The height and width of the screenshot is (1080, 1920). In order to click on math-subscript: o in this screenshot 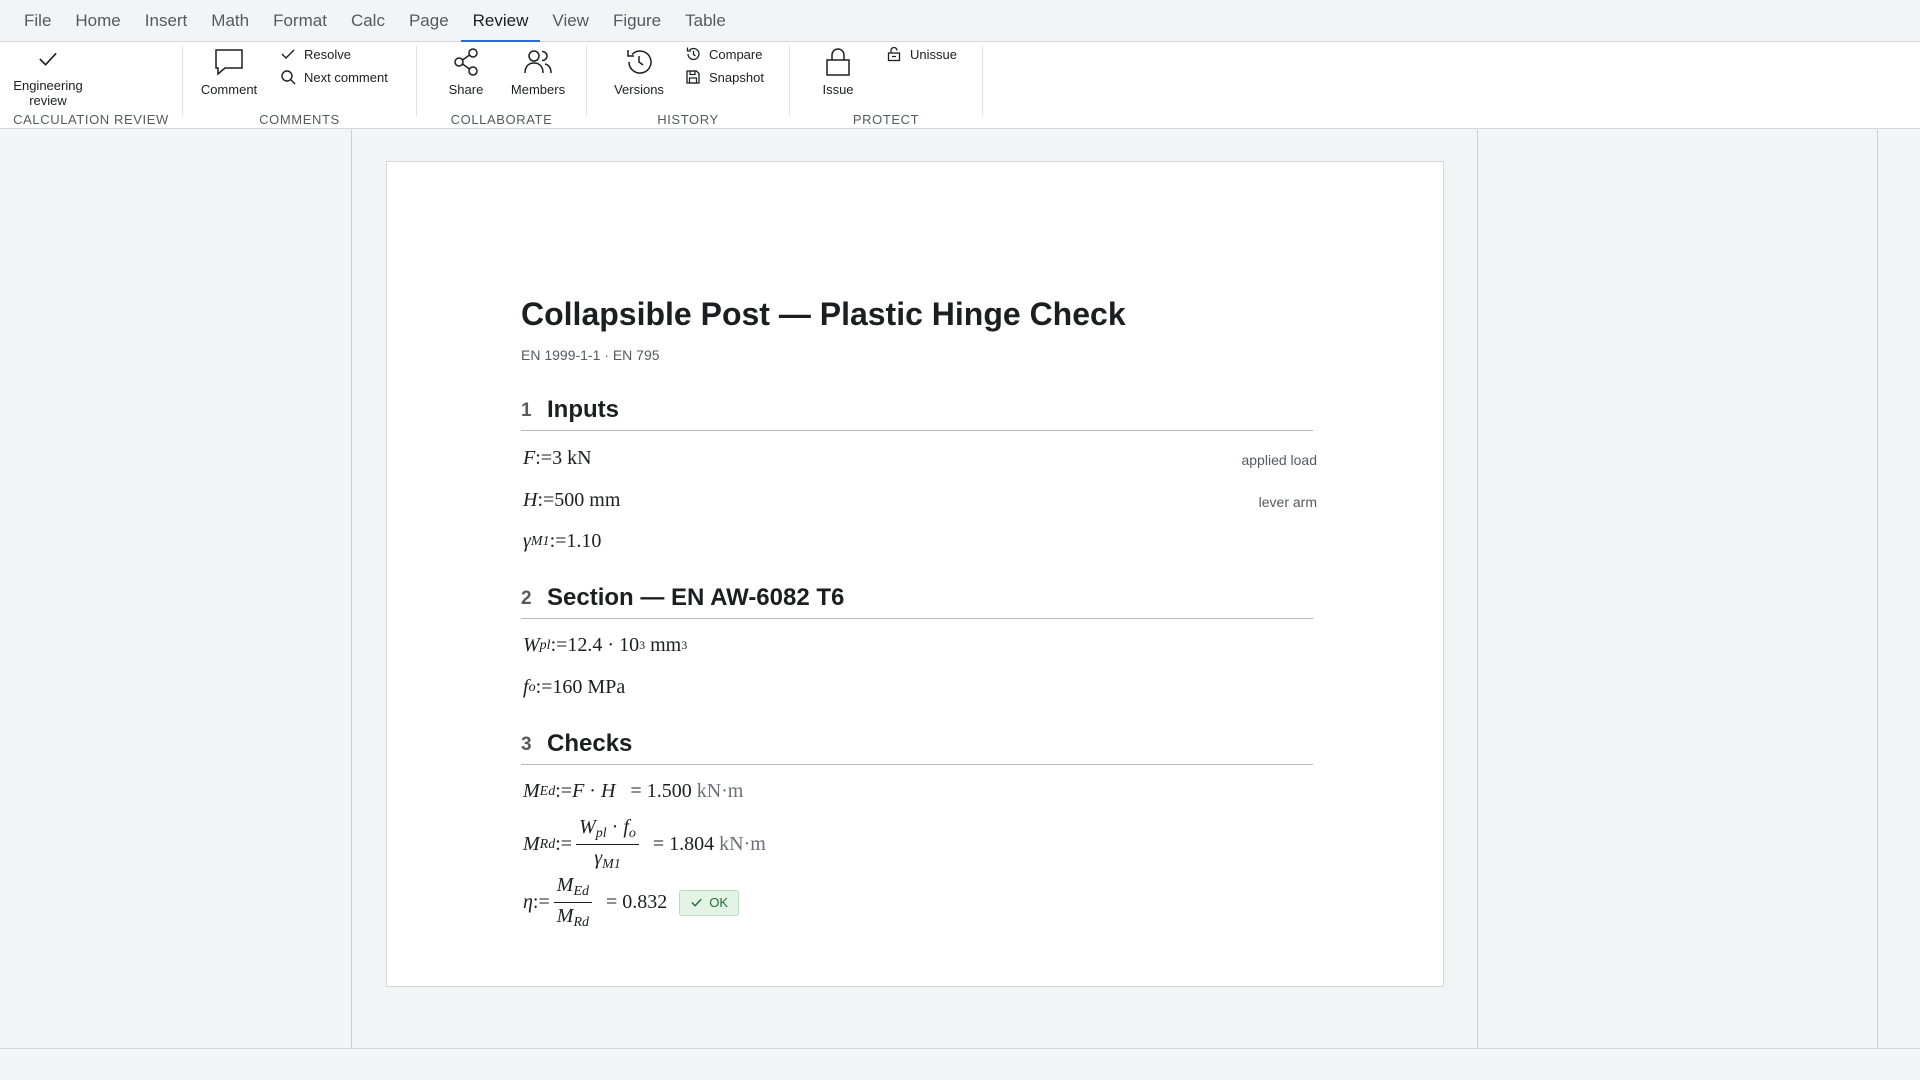, I will do `click(632, 833)`.